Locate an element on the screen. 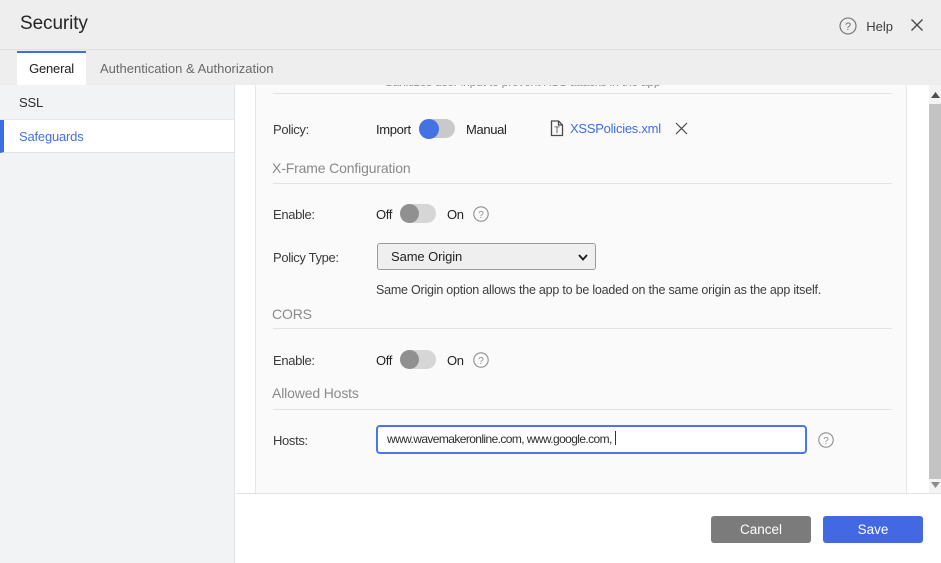 The width and height of the screenshot is (941, 563). svg-text: T is located at coordinates (557, 130).